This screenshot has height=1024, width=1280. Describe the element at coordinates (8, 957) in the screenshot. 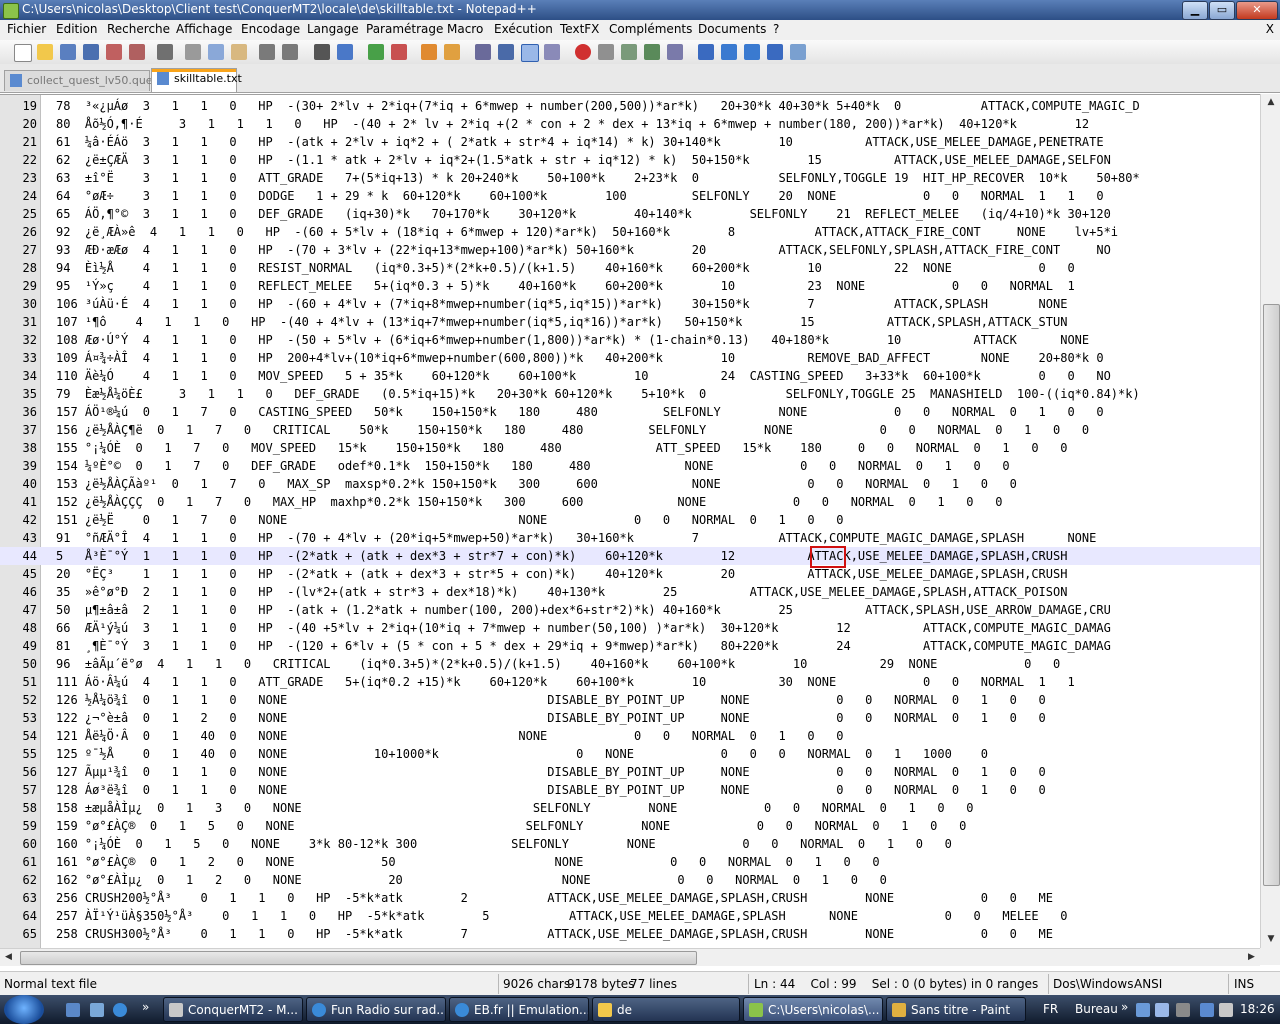

I see `scroll-left-icon: ◀` at that location.